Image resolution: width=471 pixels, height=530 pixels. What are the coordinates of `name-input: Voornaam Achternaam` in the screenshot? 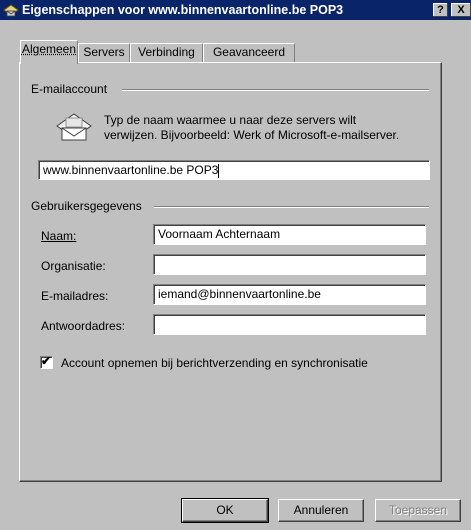 It's located at (289, 234).